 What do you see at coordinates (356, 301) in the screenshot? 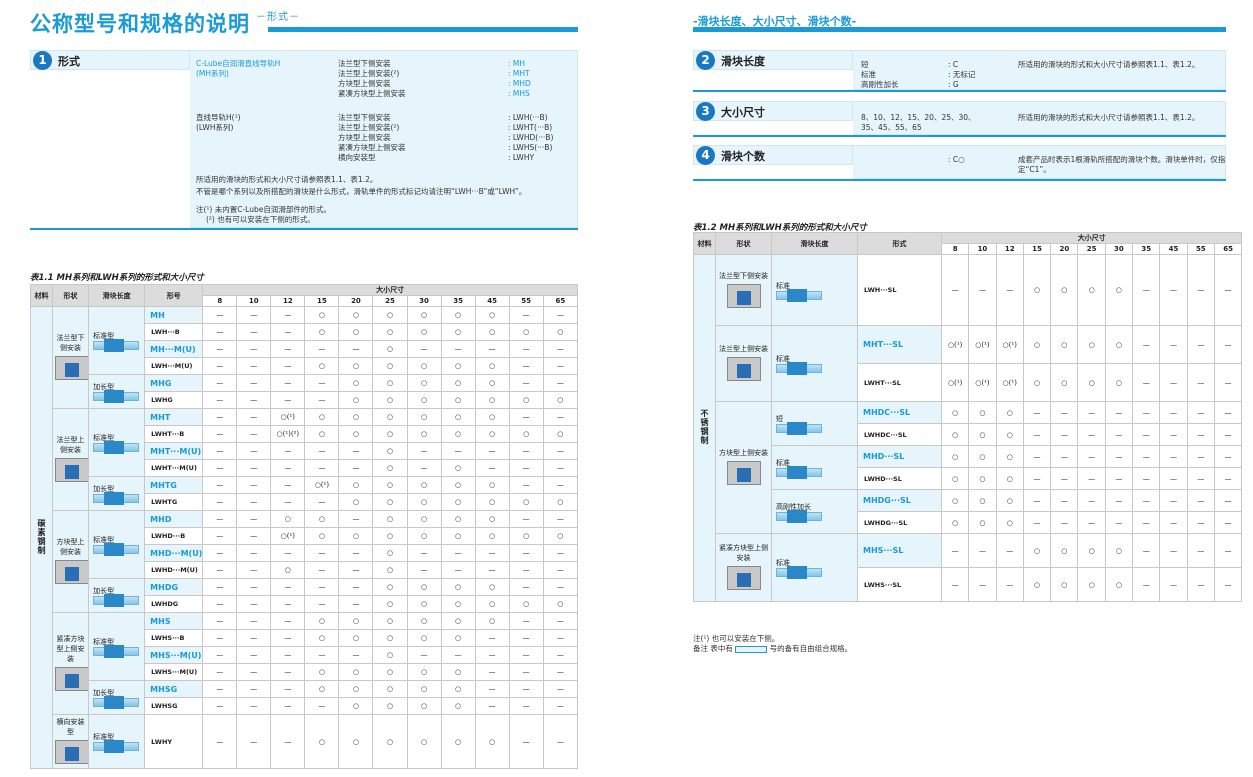
I see `size-header: 20` at bounding box center [356, 301].